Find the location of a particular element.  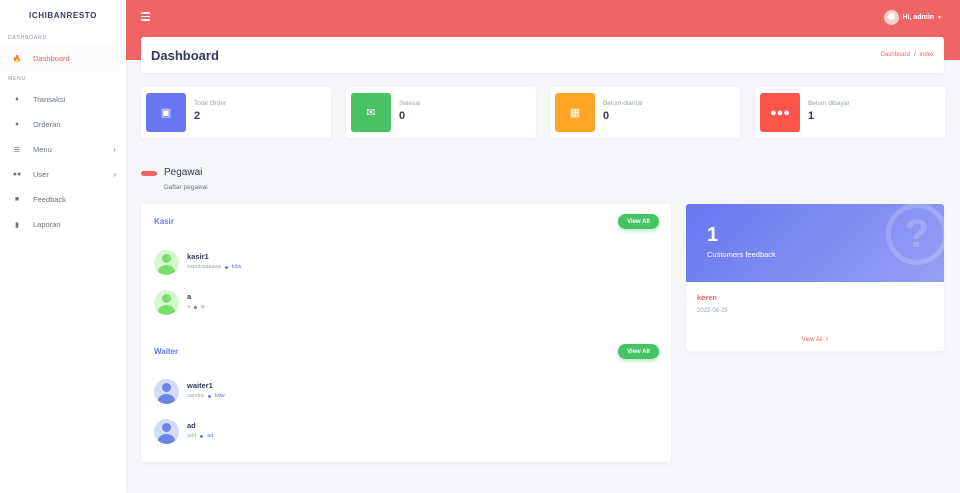

person-meta: candra kdw is located at coordinates (206, 396).